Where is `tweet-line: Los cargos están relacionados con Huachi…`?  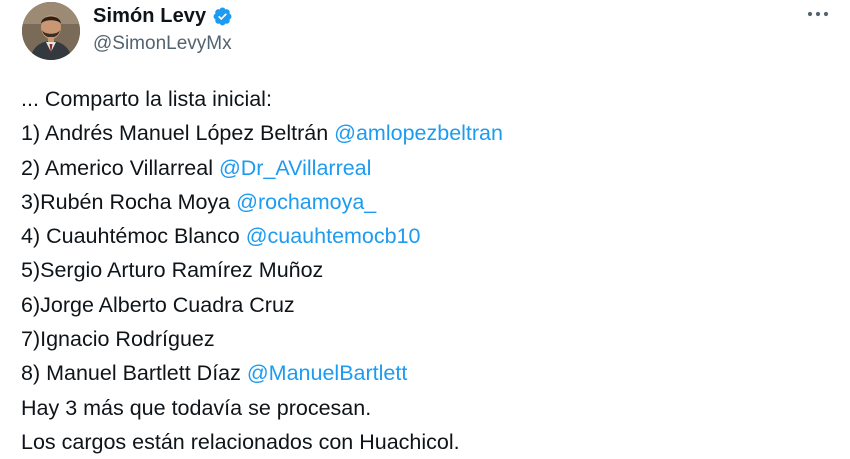
tweet-line: Los cargos están relacionados con Huachi… is located at coordinates (426, 442).